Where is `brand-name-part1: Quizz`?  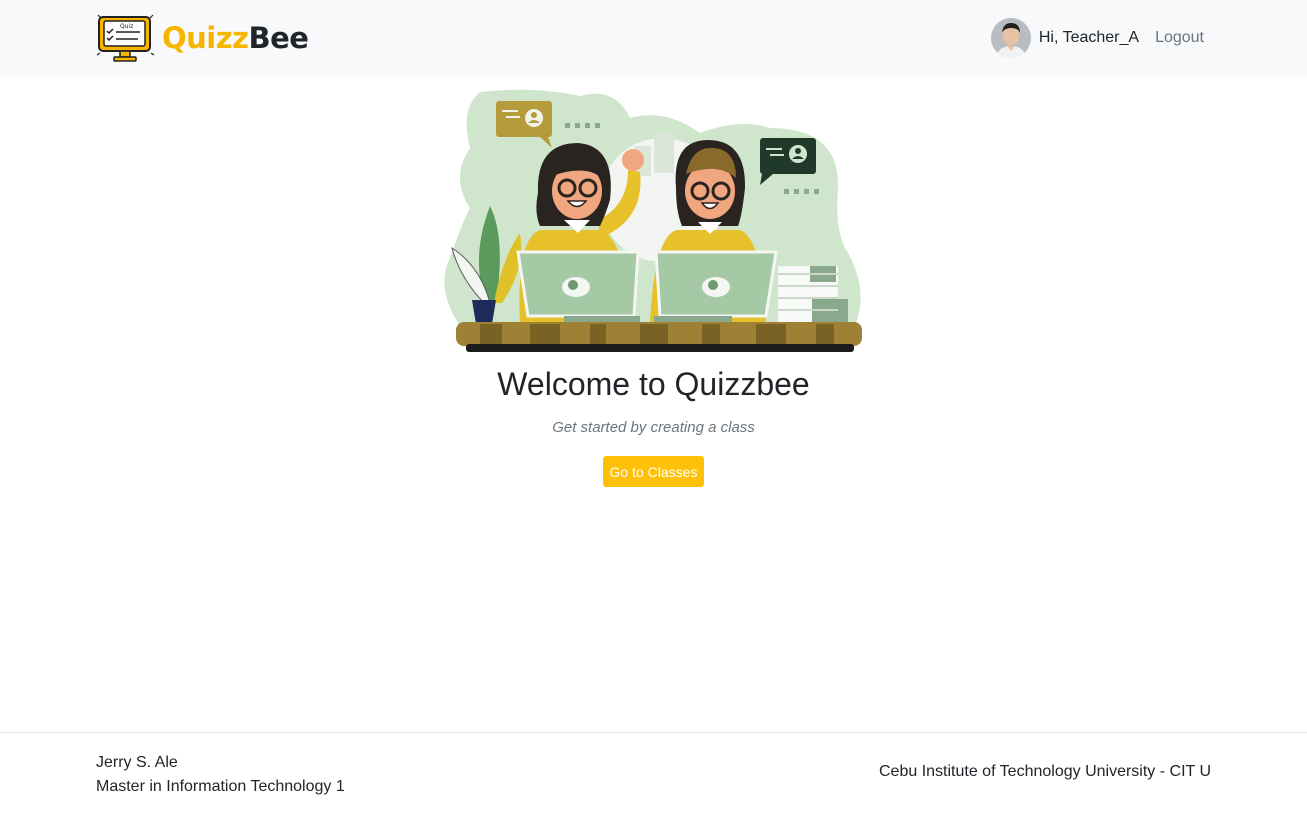 brand-name-part1: Quizz is located at coordinates (205, 37).